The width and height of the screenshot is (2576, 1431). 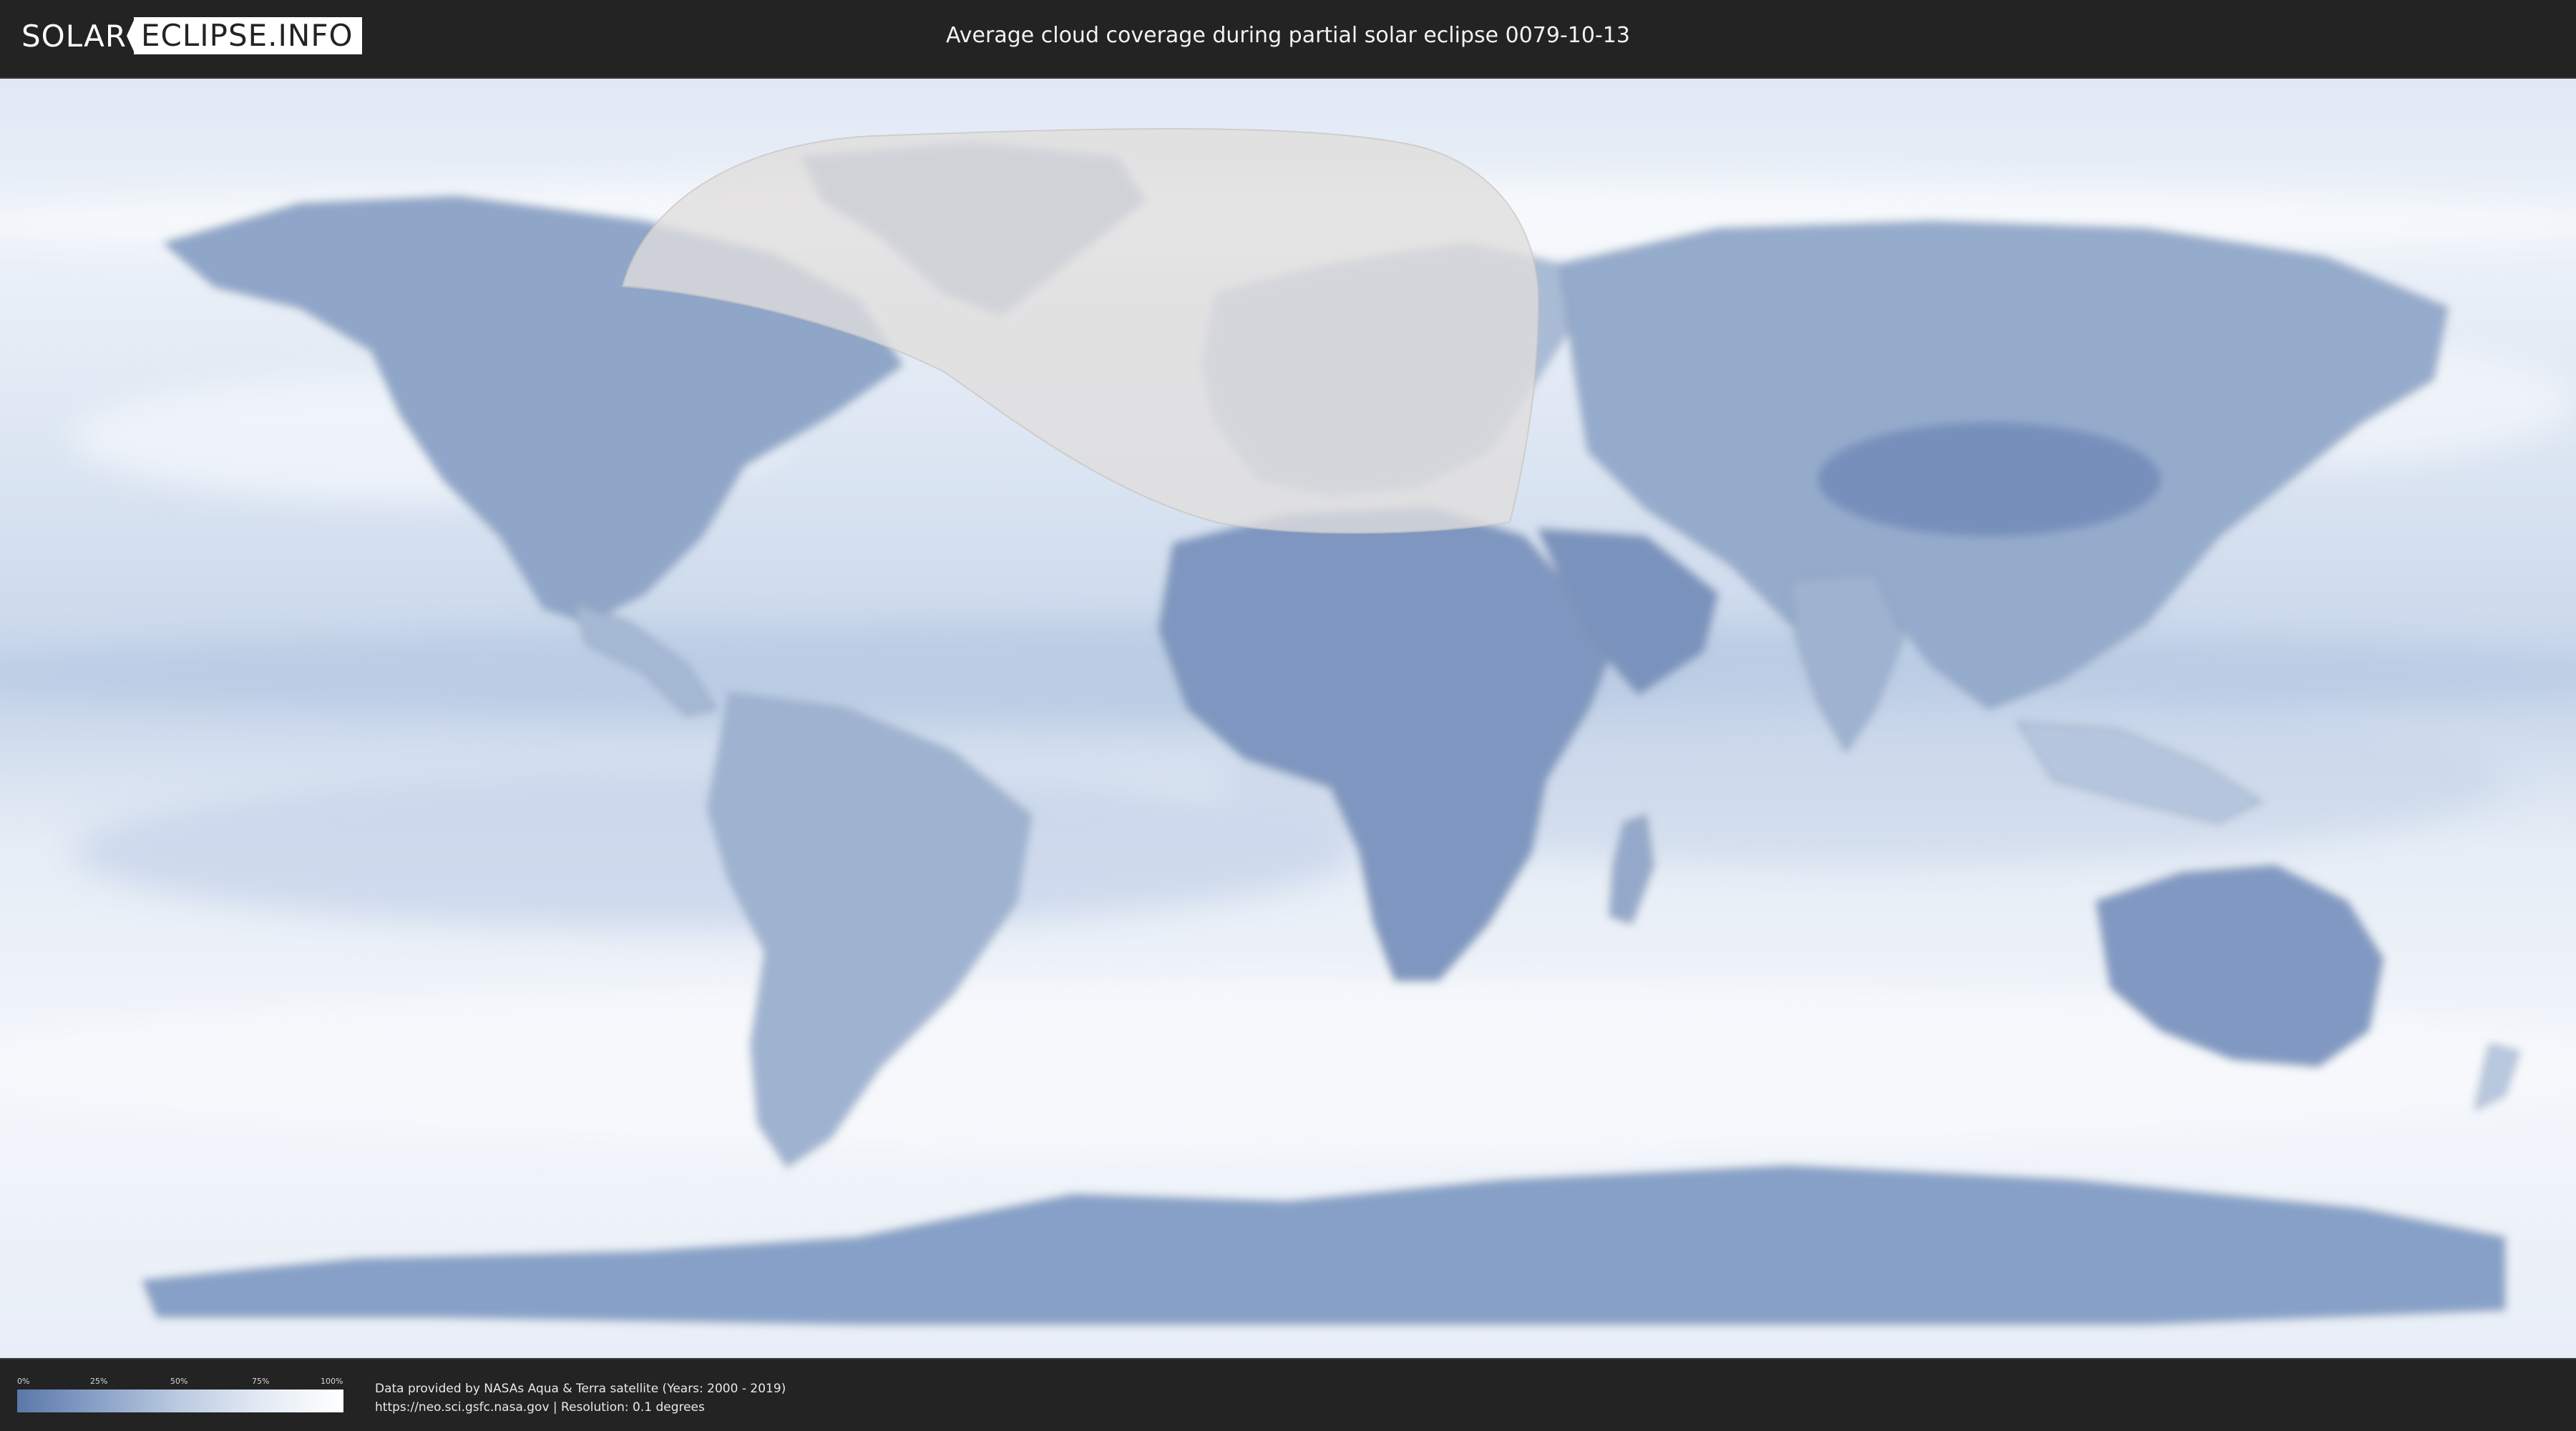 I want to click on cloud-coverage-legend: 0% 25% 50% 75% 100%, so click(x=180, y=1395).